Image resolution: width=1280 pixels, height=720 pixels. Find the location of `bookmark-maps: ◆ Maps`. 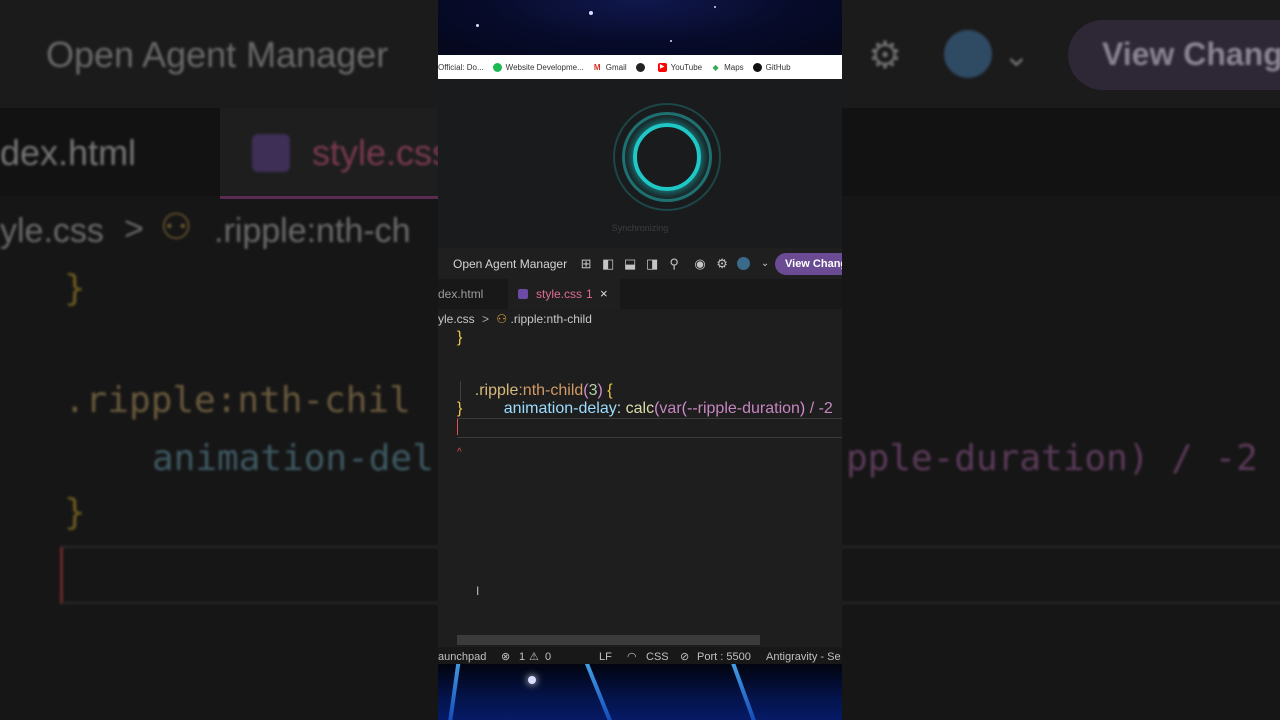

bookmark-maps: ◆ Maps is located at coordinates (727, 67).